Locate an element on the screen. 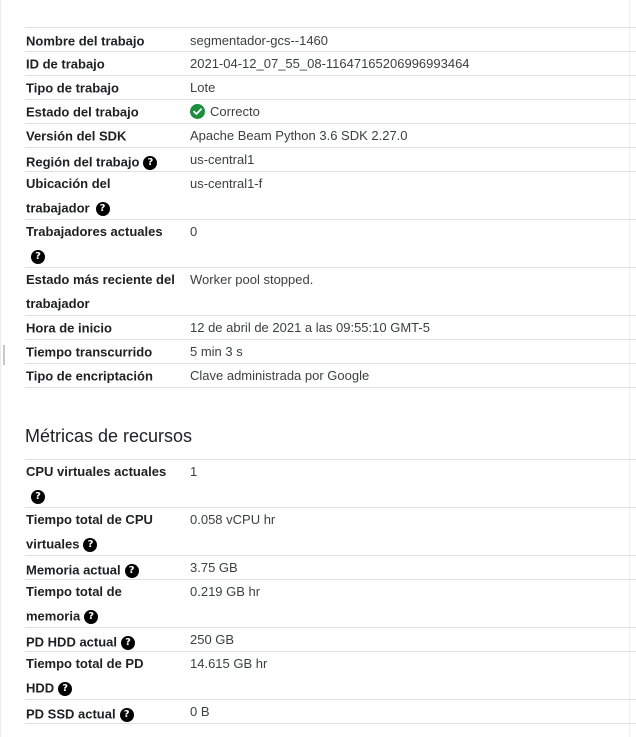 The width and height of the screenshot is (636, 737). total-memory-time-value: 0.219 GB hr is located at coordinates (225, 591).